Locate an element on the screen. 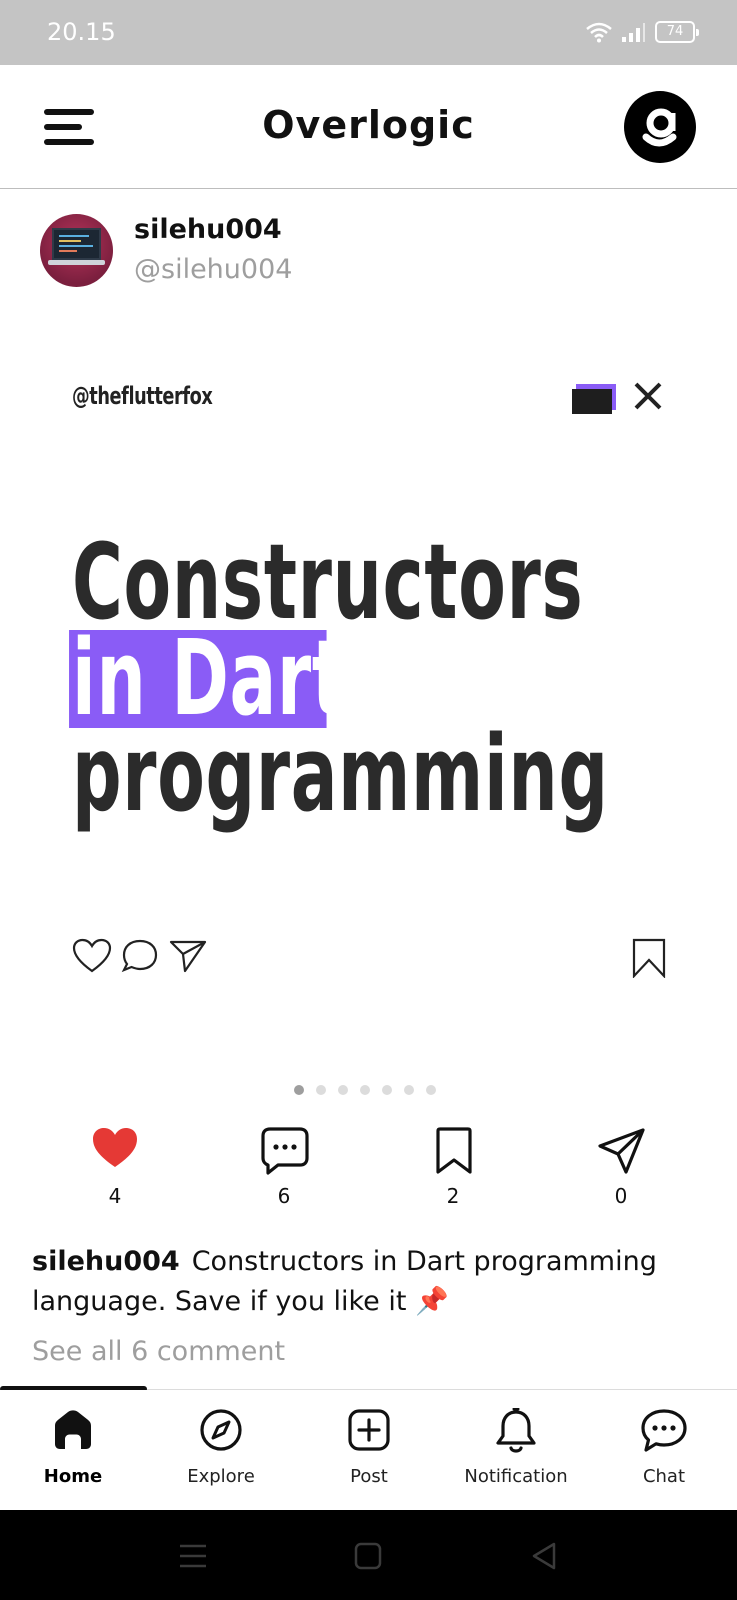 This screenshot has height=1600, width=737. close-icon is located at coordinates (648, 396).